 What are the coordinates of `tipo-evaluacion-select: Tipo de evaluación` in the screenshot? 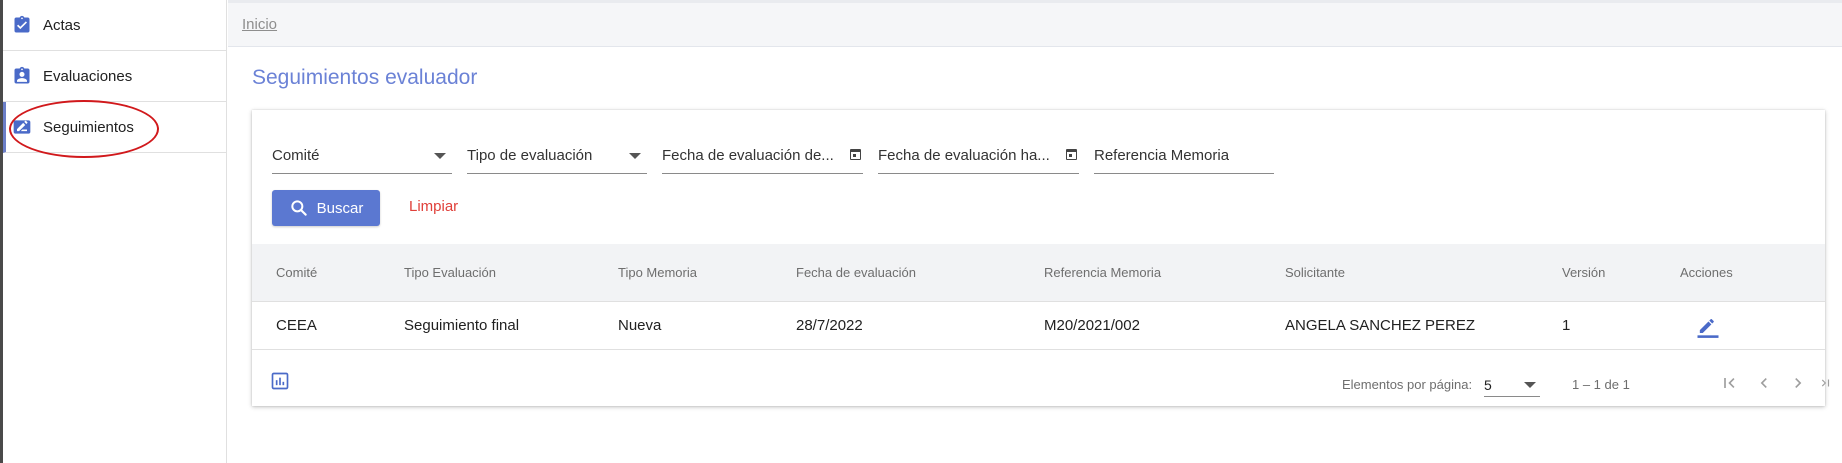 It's located at (557, 156).